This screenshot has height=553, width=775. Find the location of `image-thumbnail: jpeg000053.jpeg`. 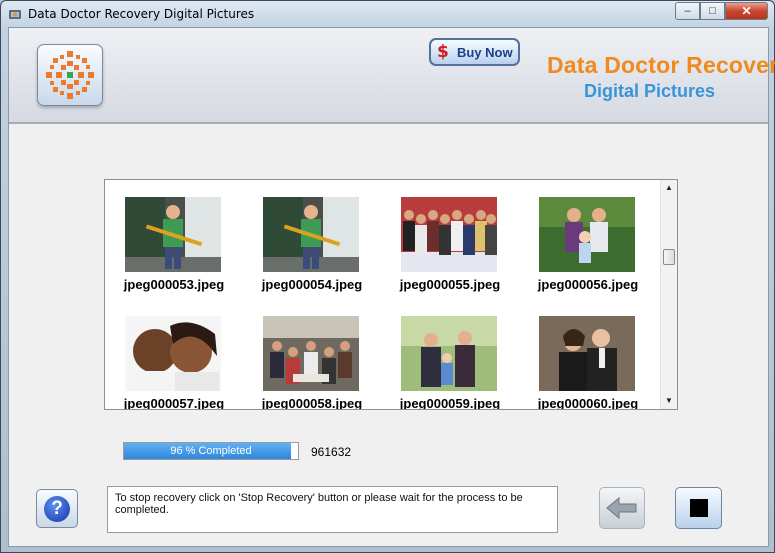

image-thumbnail: jpeg000053.jpeg is located at coordinates (174, 244).